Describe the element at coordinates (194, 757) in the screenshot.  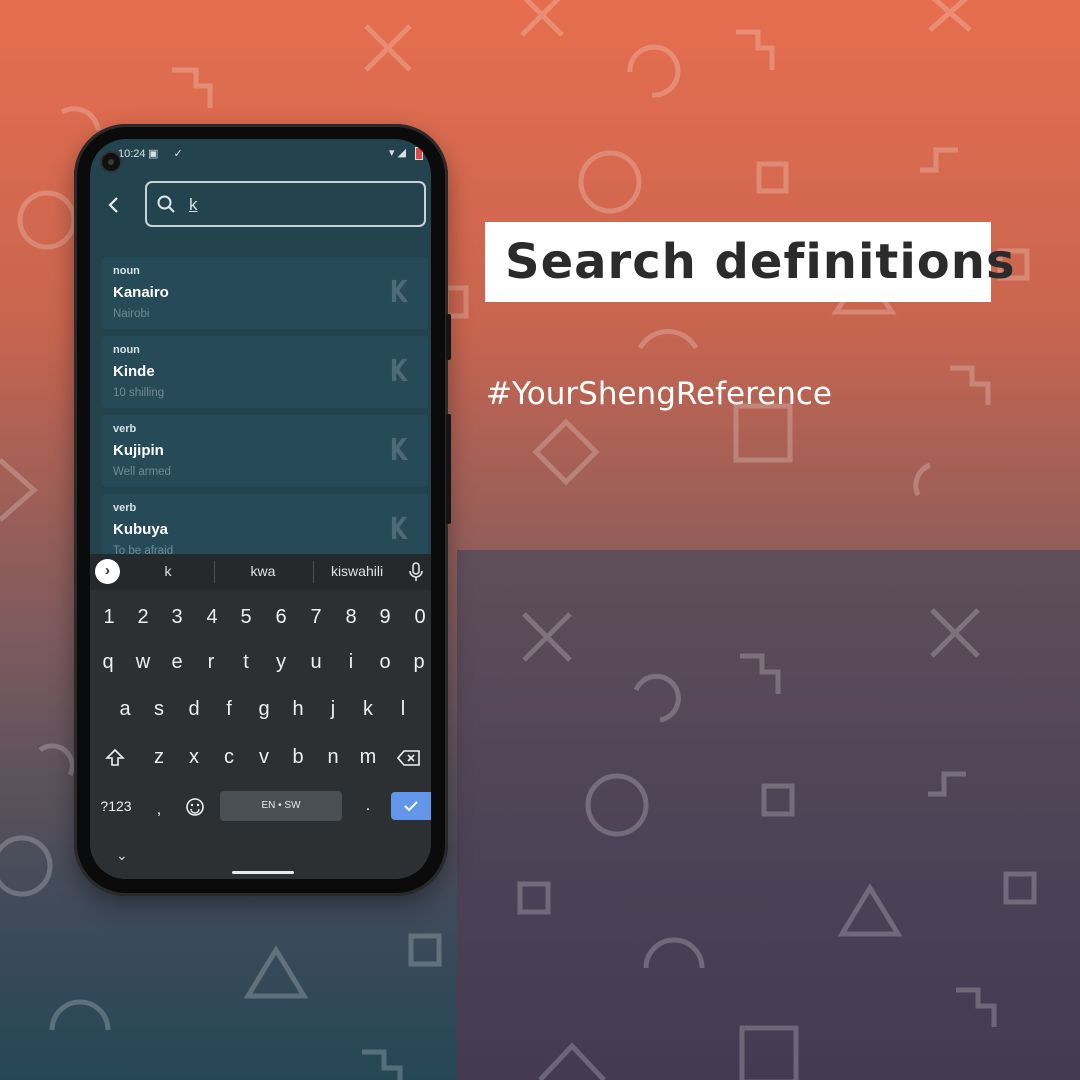
I see `key: x` at that location.